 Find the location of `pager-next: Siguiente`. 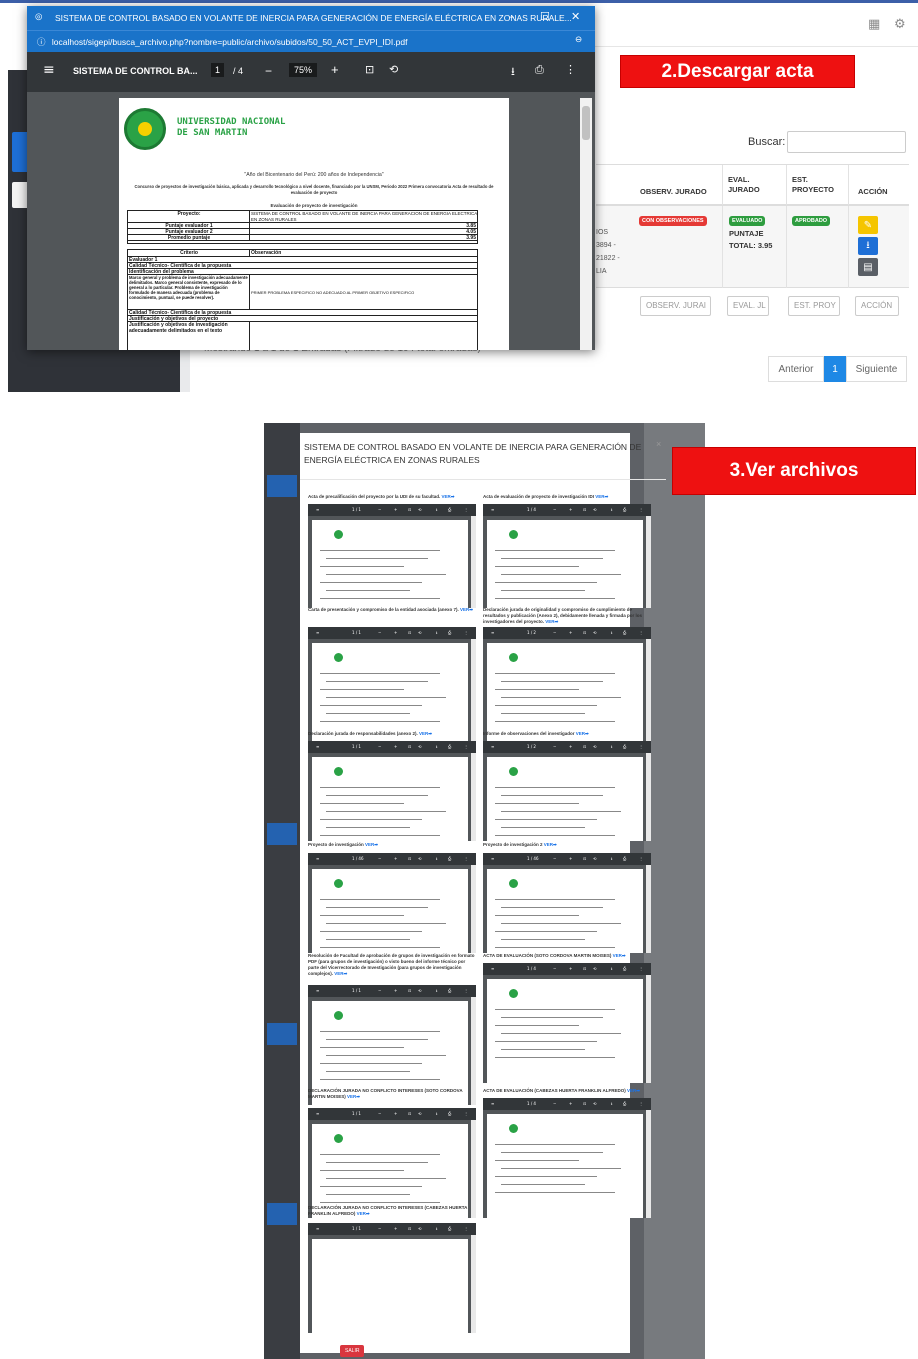

pager-next: Siguiente is located at coordinates (876, 369).